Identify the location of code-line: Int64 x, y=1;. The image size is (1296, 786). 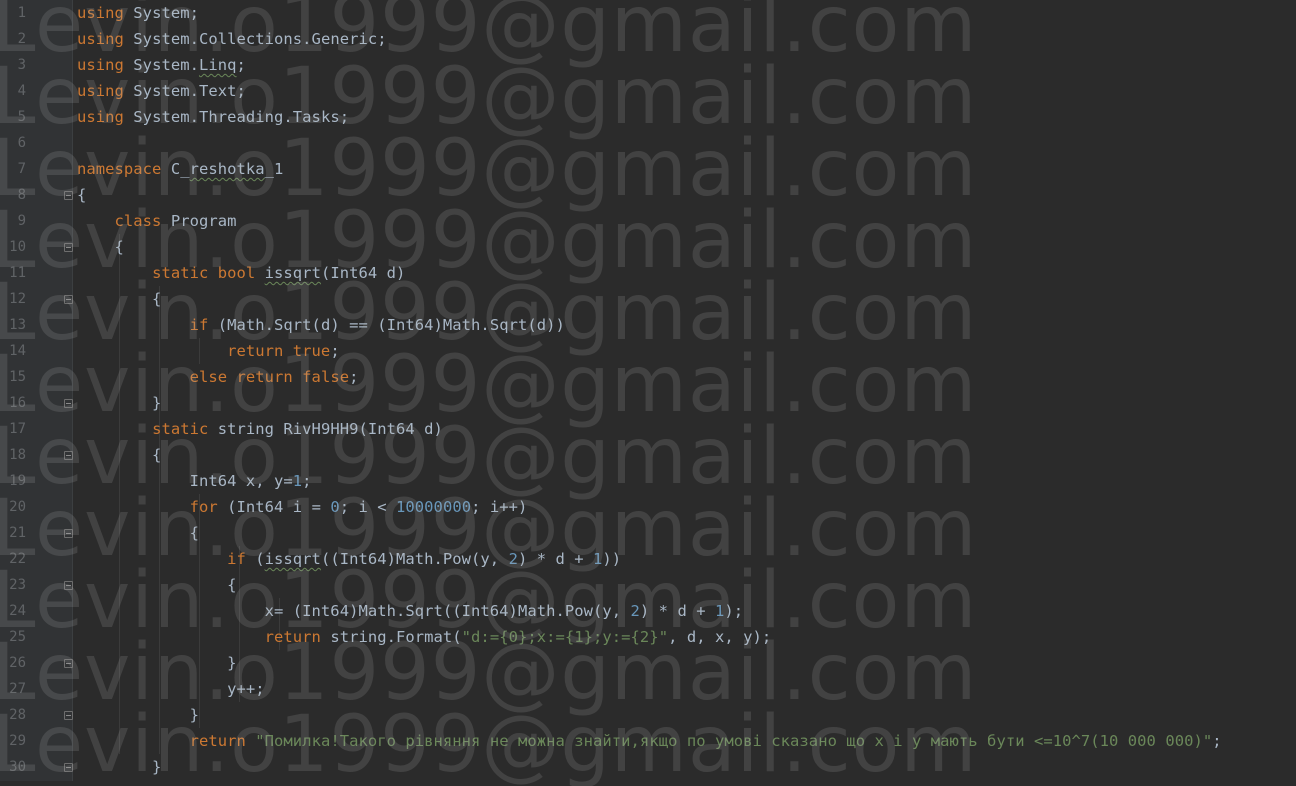
(194, 481).